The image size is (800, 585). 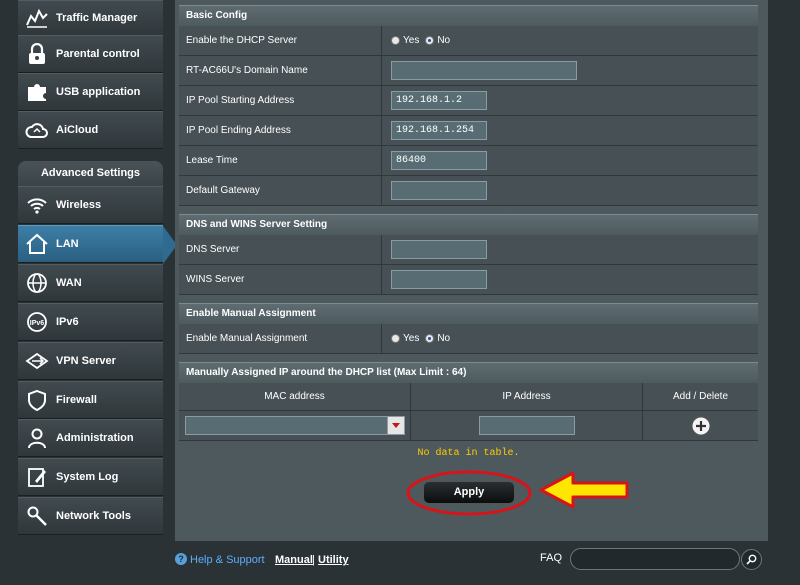 What do you see at coordinates (468, 339) in the screenshot?
I see `manual-assignment-row: Enable Manual Assignment Yes No` at bounding box center [468, 339].